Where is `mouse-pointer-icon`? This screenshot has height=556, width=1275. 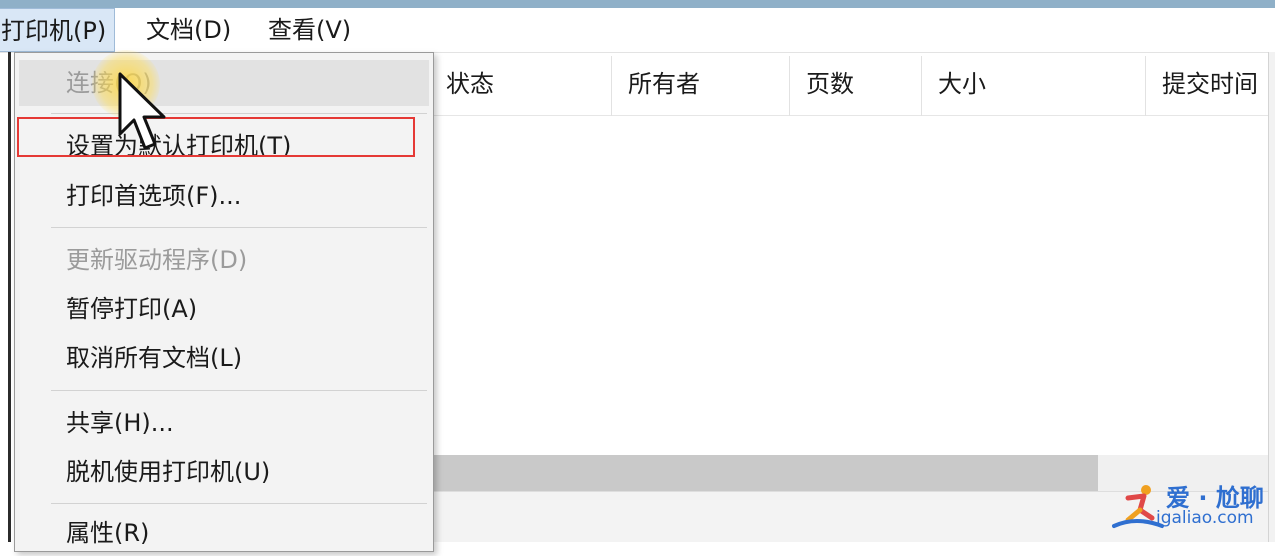
mouse-pointer-icon is located at coordinates (142, 111).